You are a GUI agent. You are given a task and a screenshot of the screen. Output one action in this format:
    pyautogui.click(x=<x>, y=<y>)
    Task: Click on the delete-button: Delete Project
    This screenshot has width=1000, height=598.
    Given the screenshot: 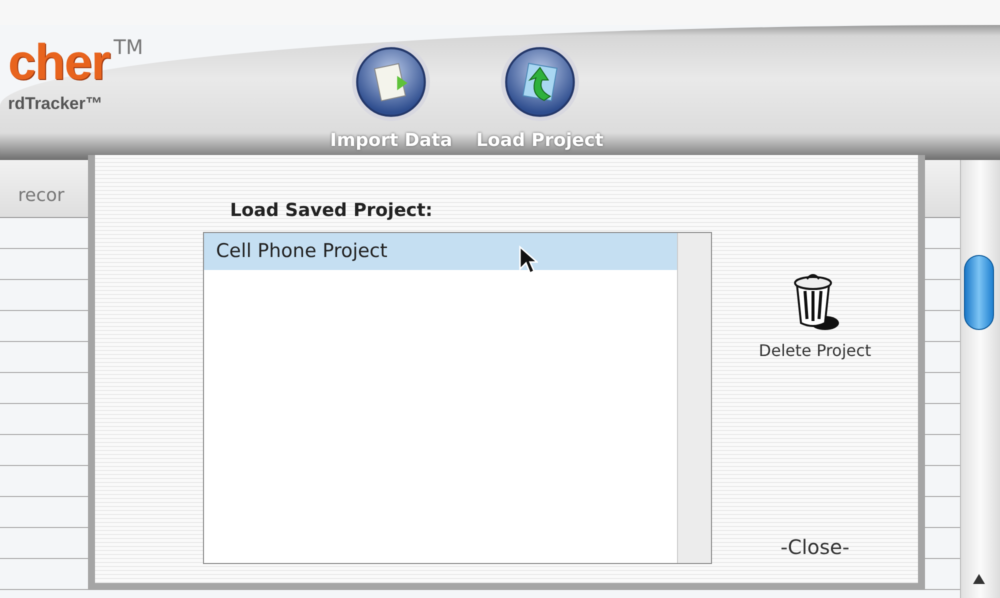 What is the action you would take?
    pyautogui.click(x=815, y=315)
    